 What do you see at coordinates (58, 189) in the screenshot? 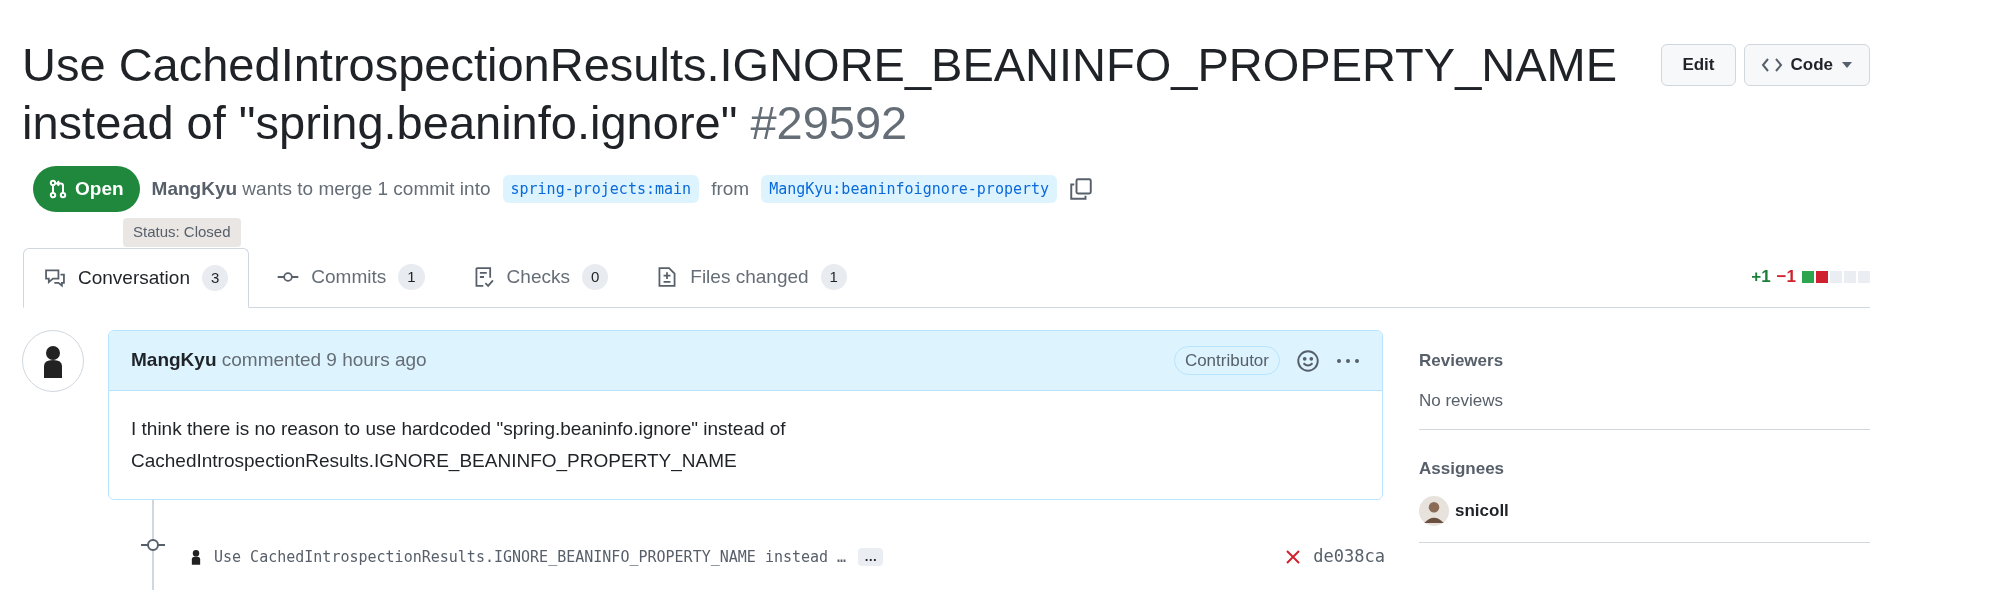
I see `pull-request-icon` at bounding box center [58, 189].